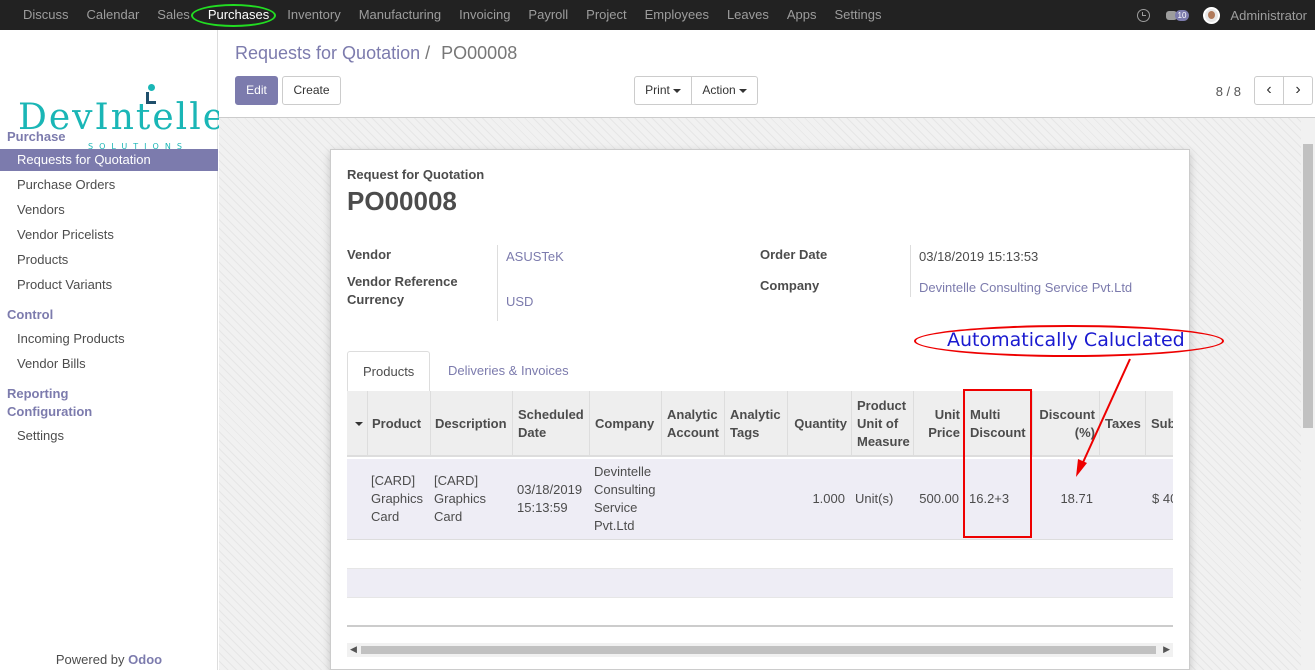 This screenshot has height=670, width=1315. Describe the element at coordinates (616, 507) in the screenshot. I see `cell-company-line-3: Service` at that location.